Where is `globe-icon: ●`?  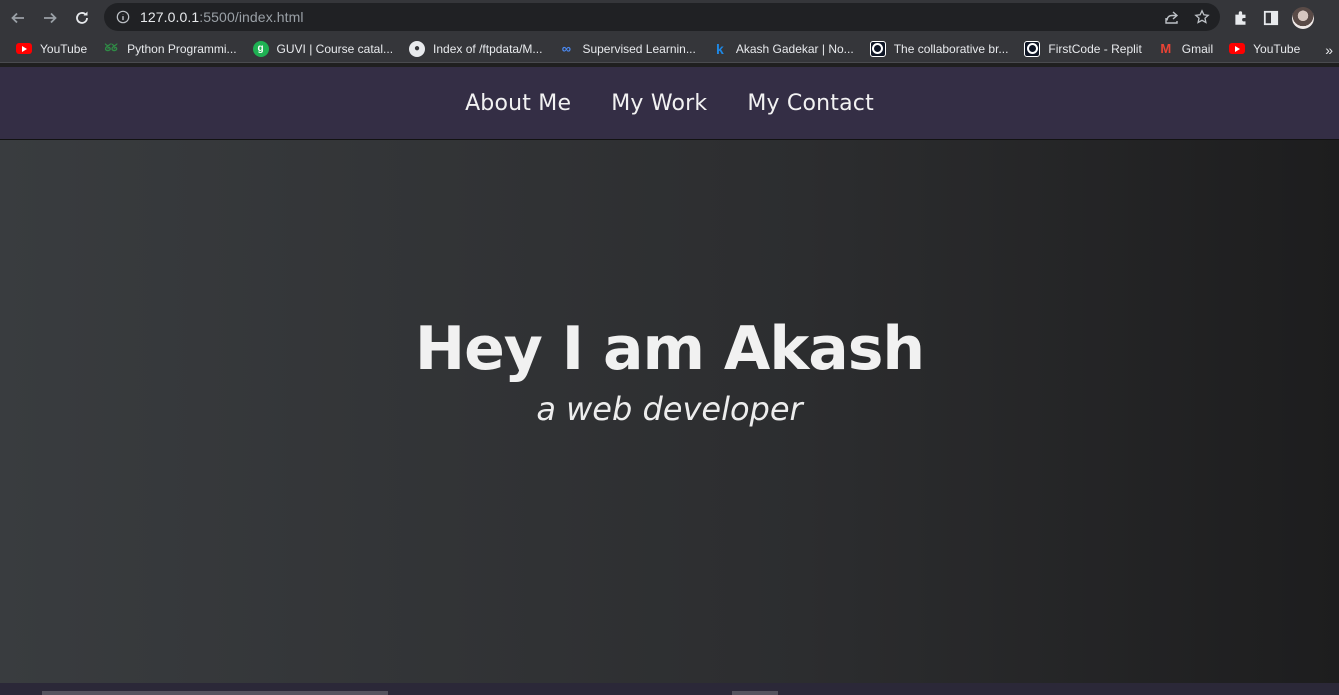
globe-icon: ● is located at coordinates (417, 48).